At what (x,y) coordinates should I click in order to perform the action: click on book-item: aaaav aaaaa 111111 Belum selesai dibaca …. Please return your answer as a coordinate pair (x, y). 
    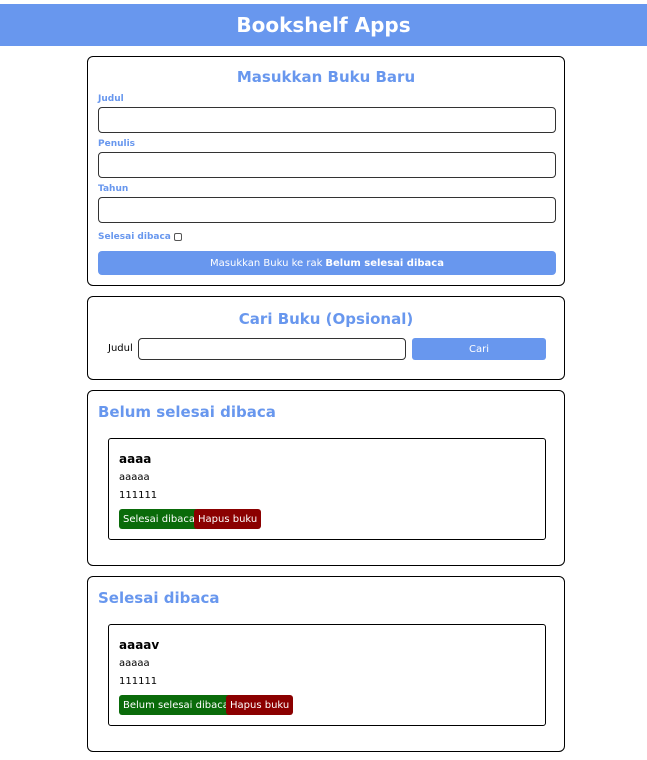
    Looking at the image, I should click on (327, 675).